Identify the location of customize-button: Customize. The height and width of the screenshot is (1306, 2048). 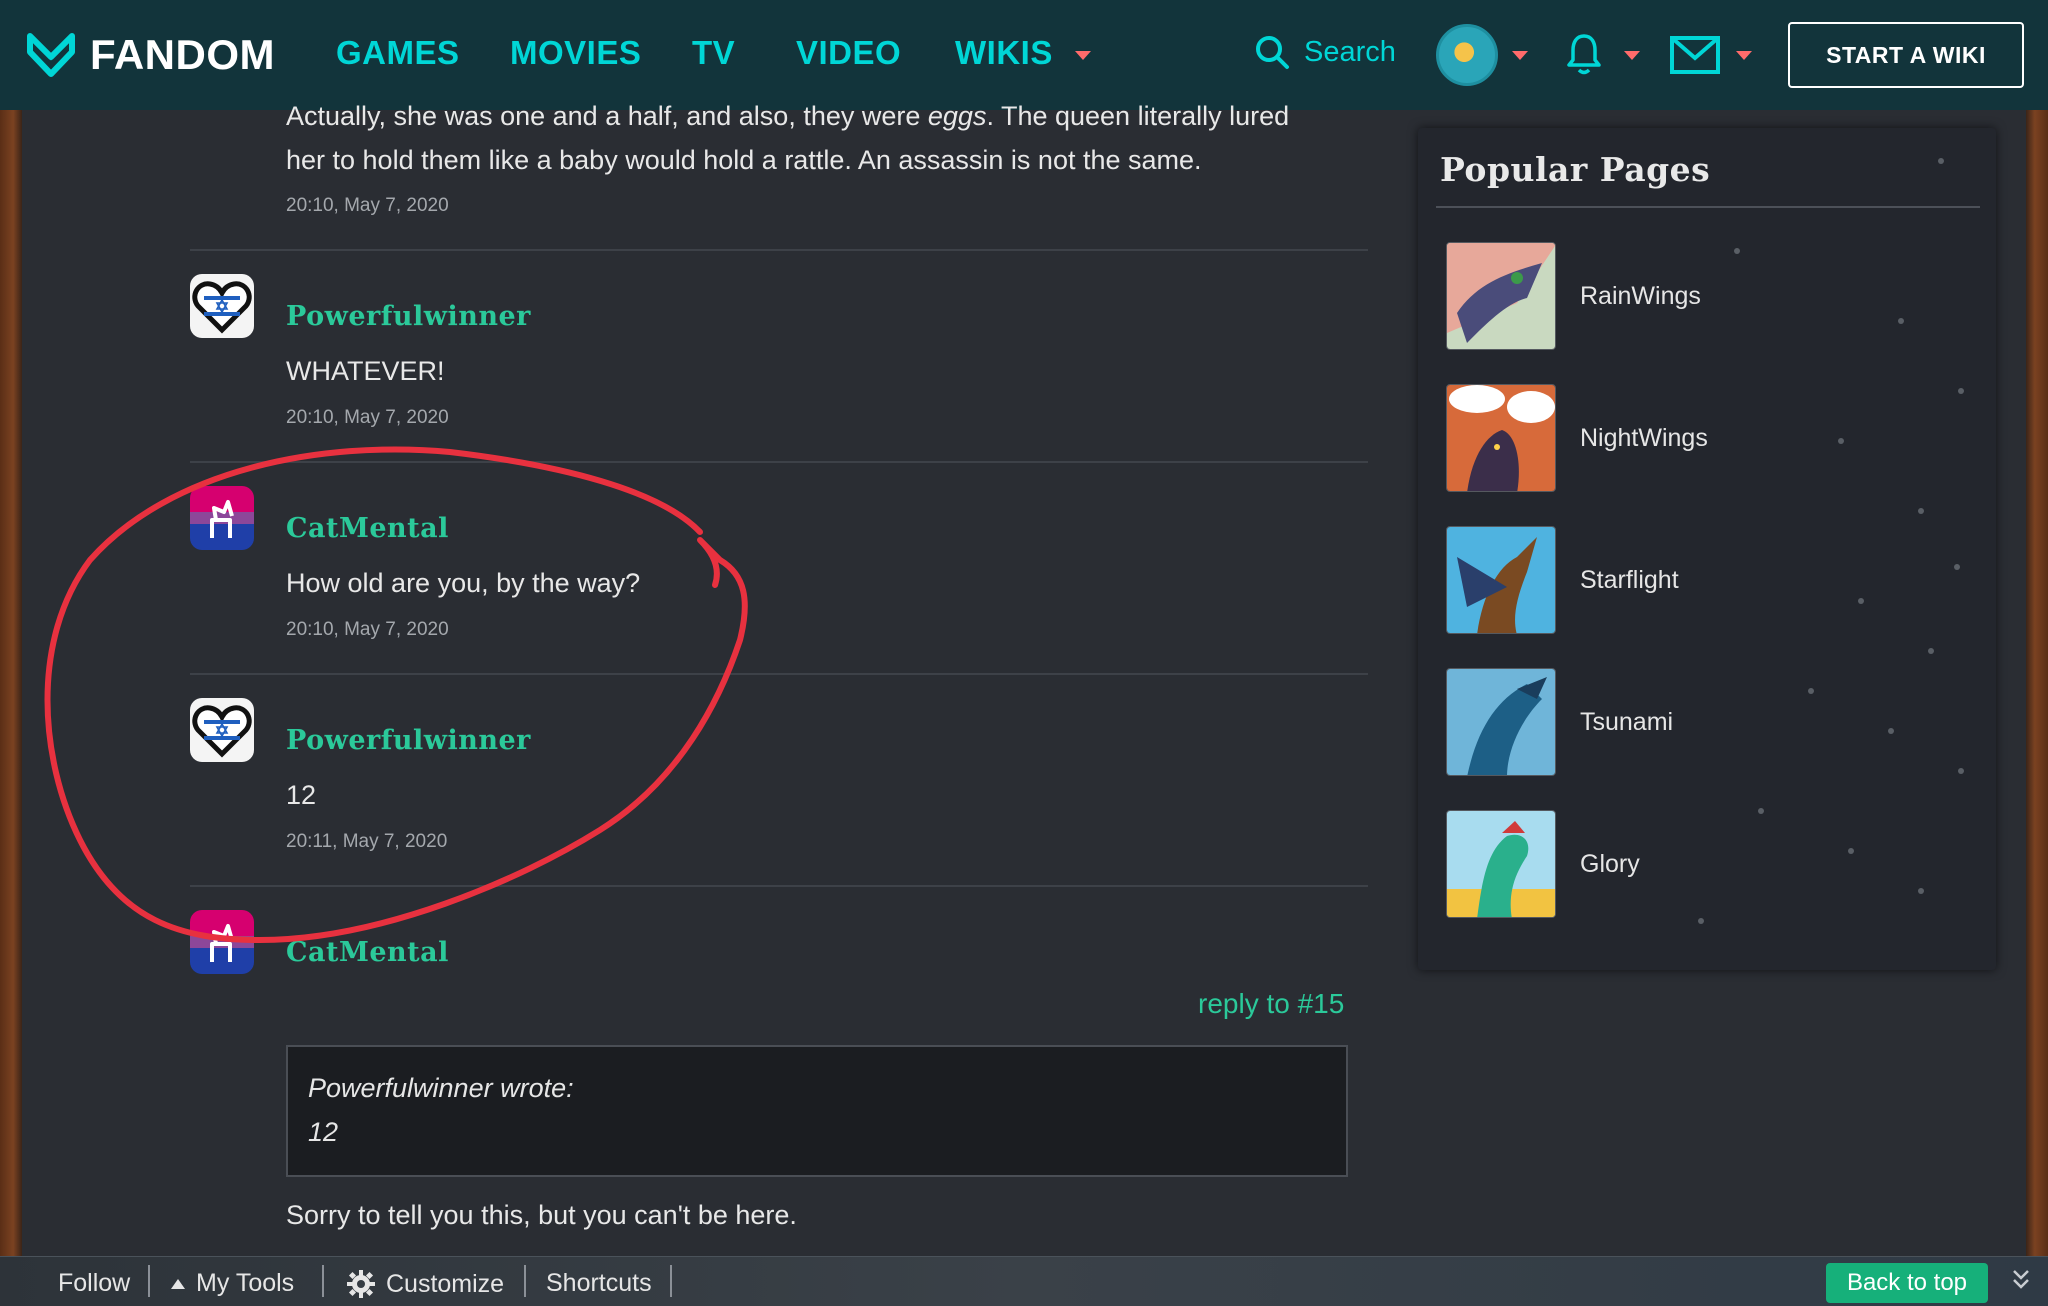
(425, 1284).